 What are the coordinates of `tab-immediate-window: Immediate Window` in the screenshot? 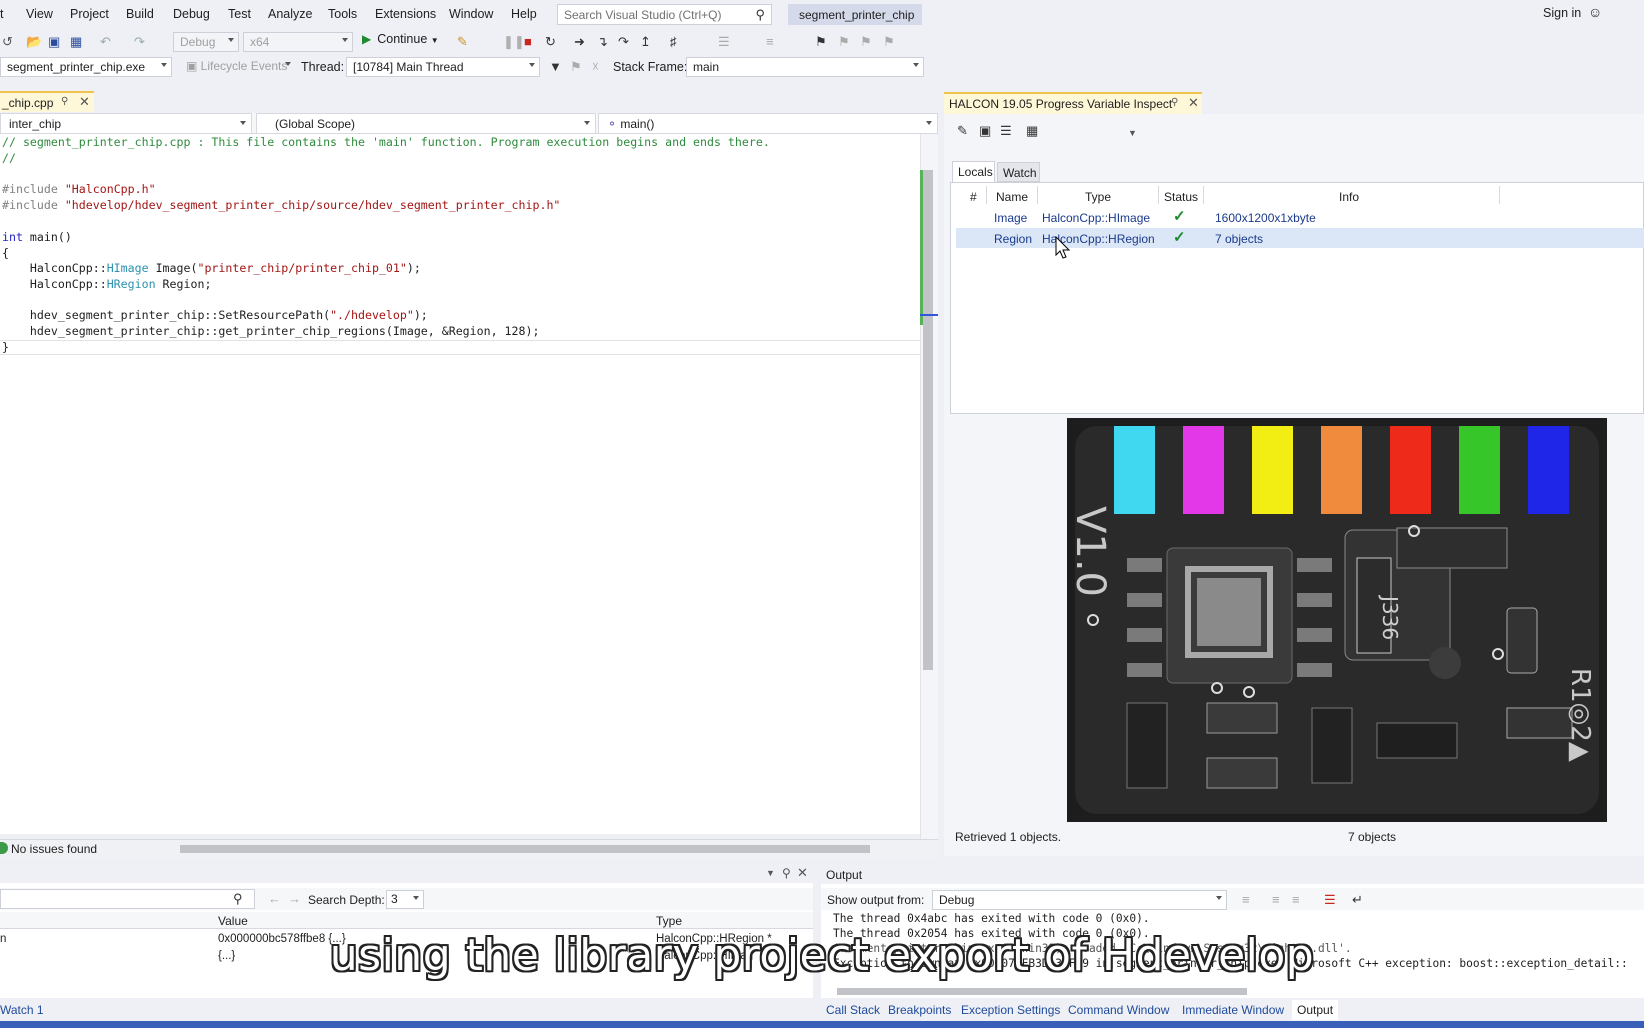 It's located at (1233, 1010).